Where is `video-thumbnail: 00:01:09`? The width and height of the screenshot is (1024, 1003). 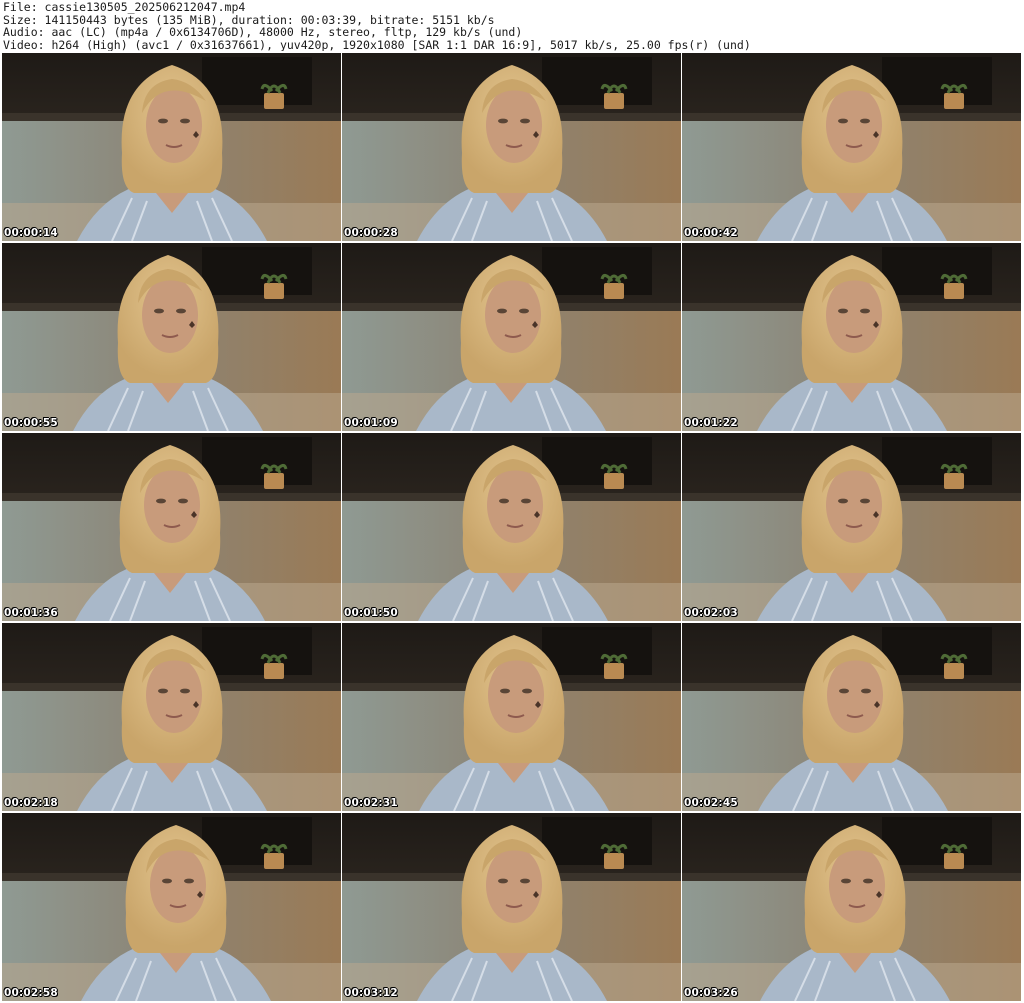 video-thumbnail: 00:01:09 is located at coordinates (511, 337).